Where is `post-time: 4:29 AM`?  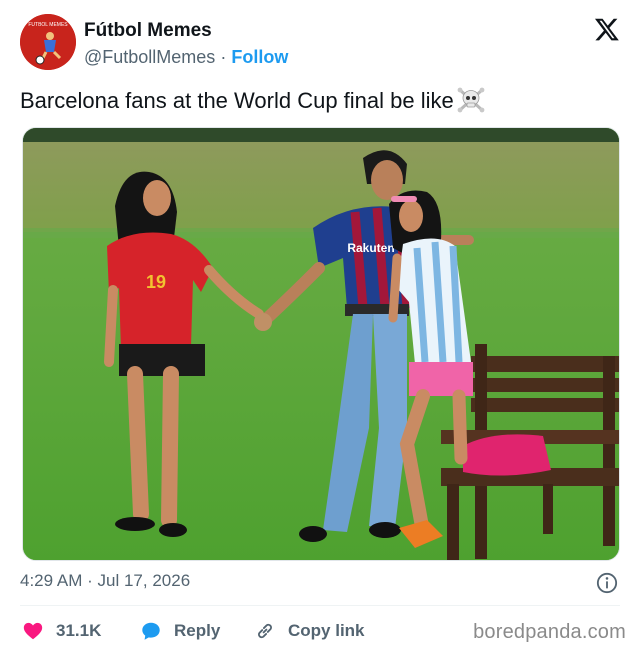 post-time: 4:29 AM is located at coordinates (51, 580).